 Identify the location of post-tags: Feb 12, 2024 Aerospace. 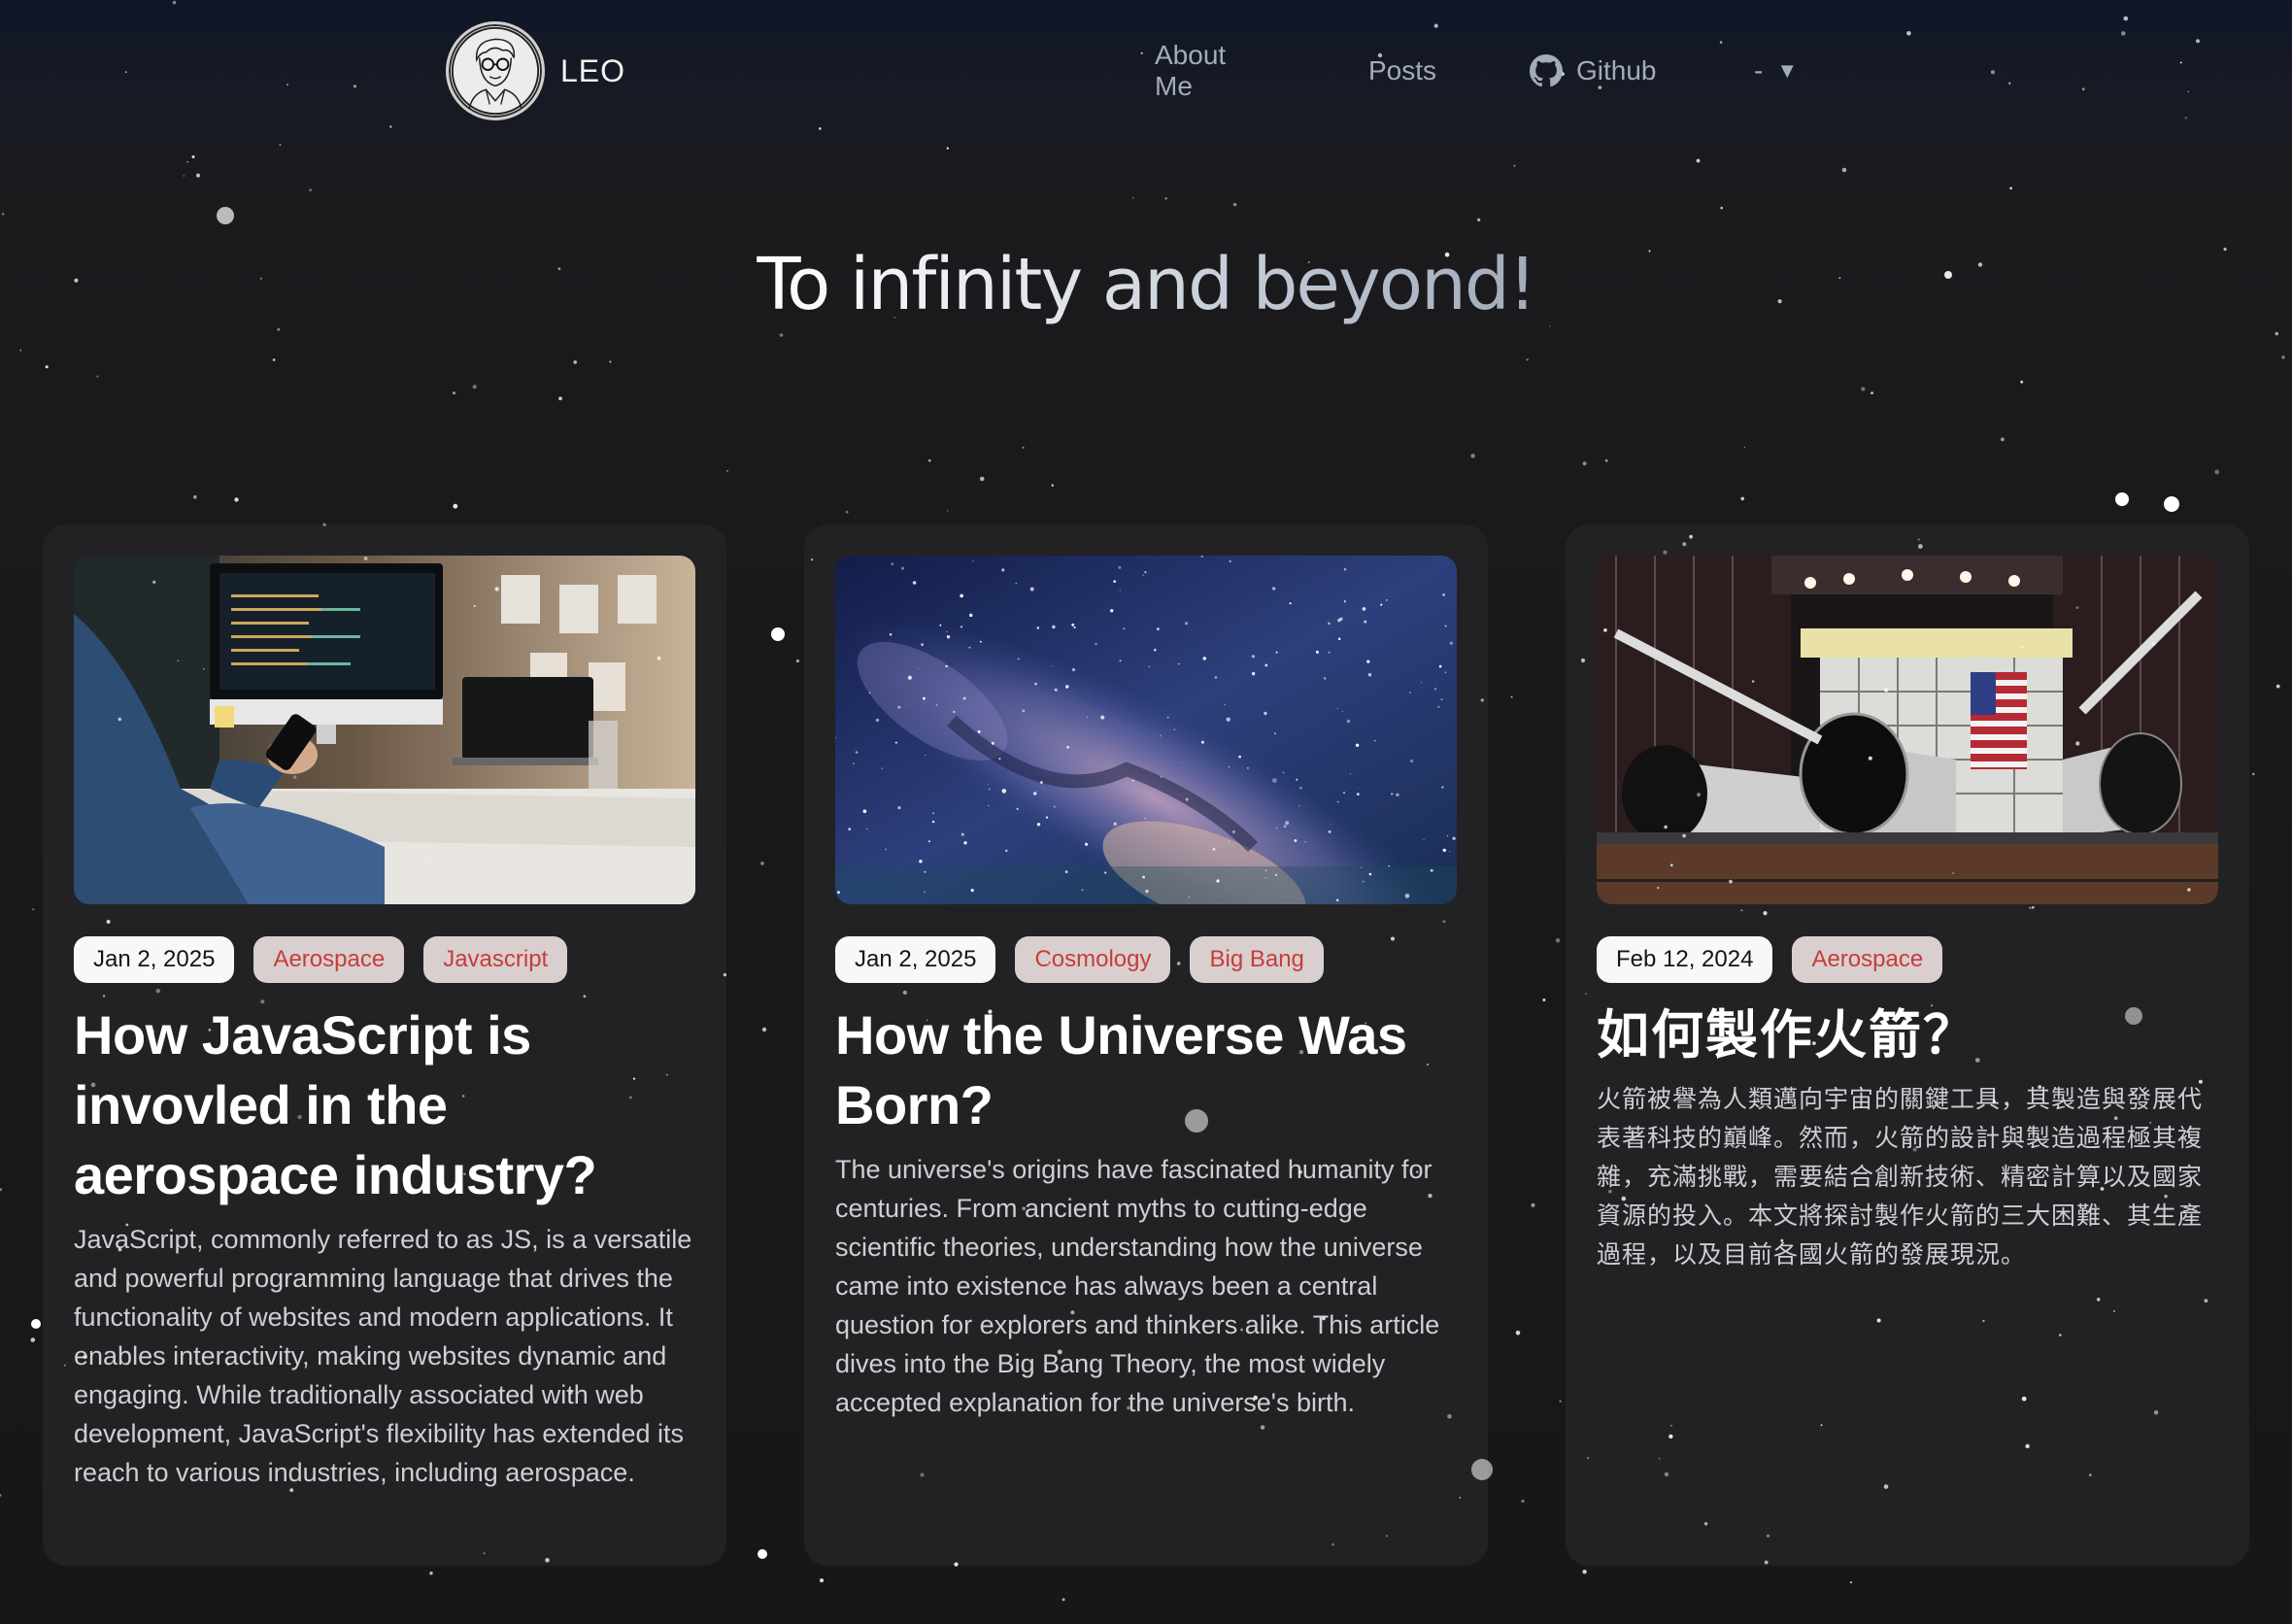
(1770, 959).